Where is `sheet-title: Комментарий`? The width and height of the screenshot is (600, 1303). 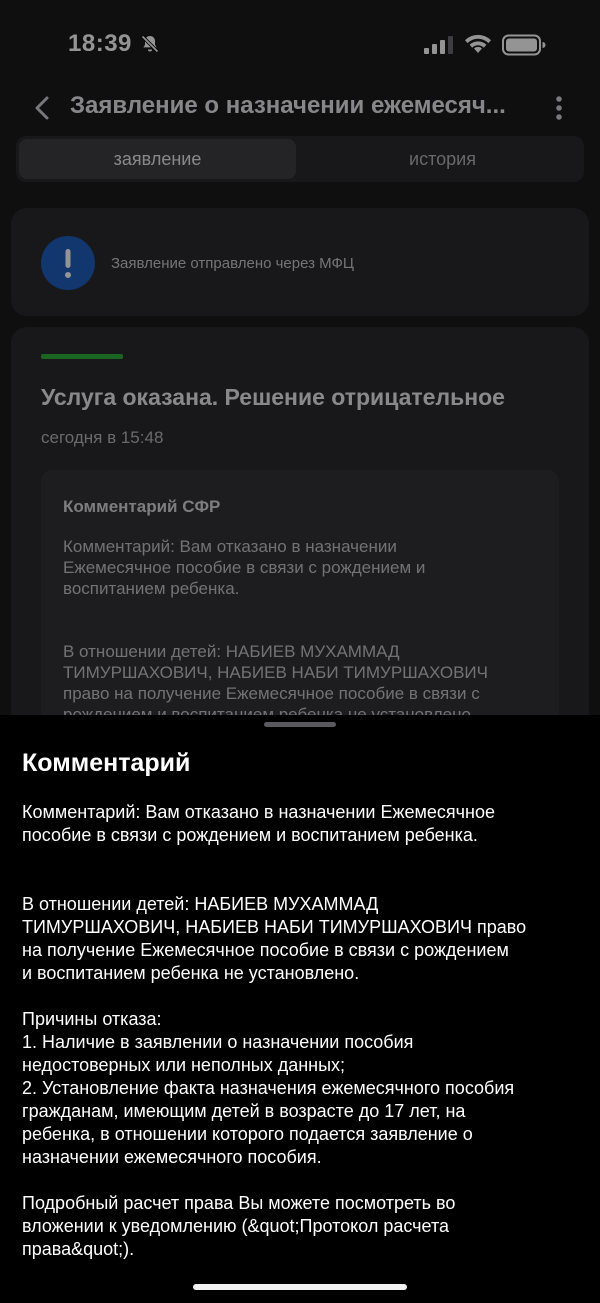
sheet-title: Комментарий is located at coordinates (106, 763).